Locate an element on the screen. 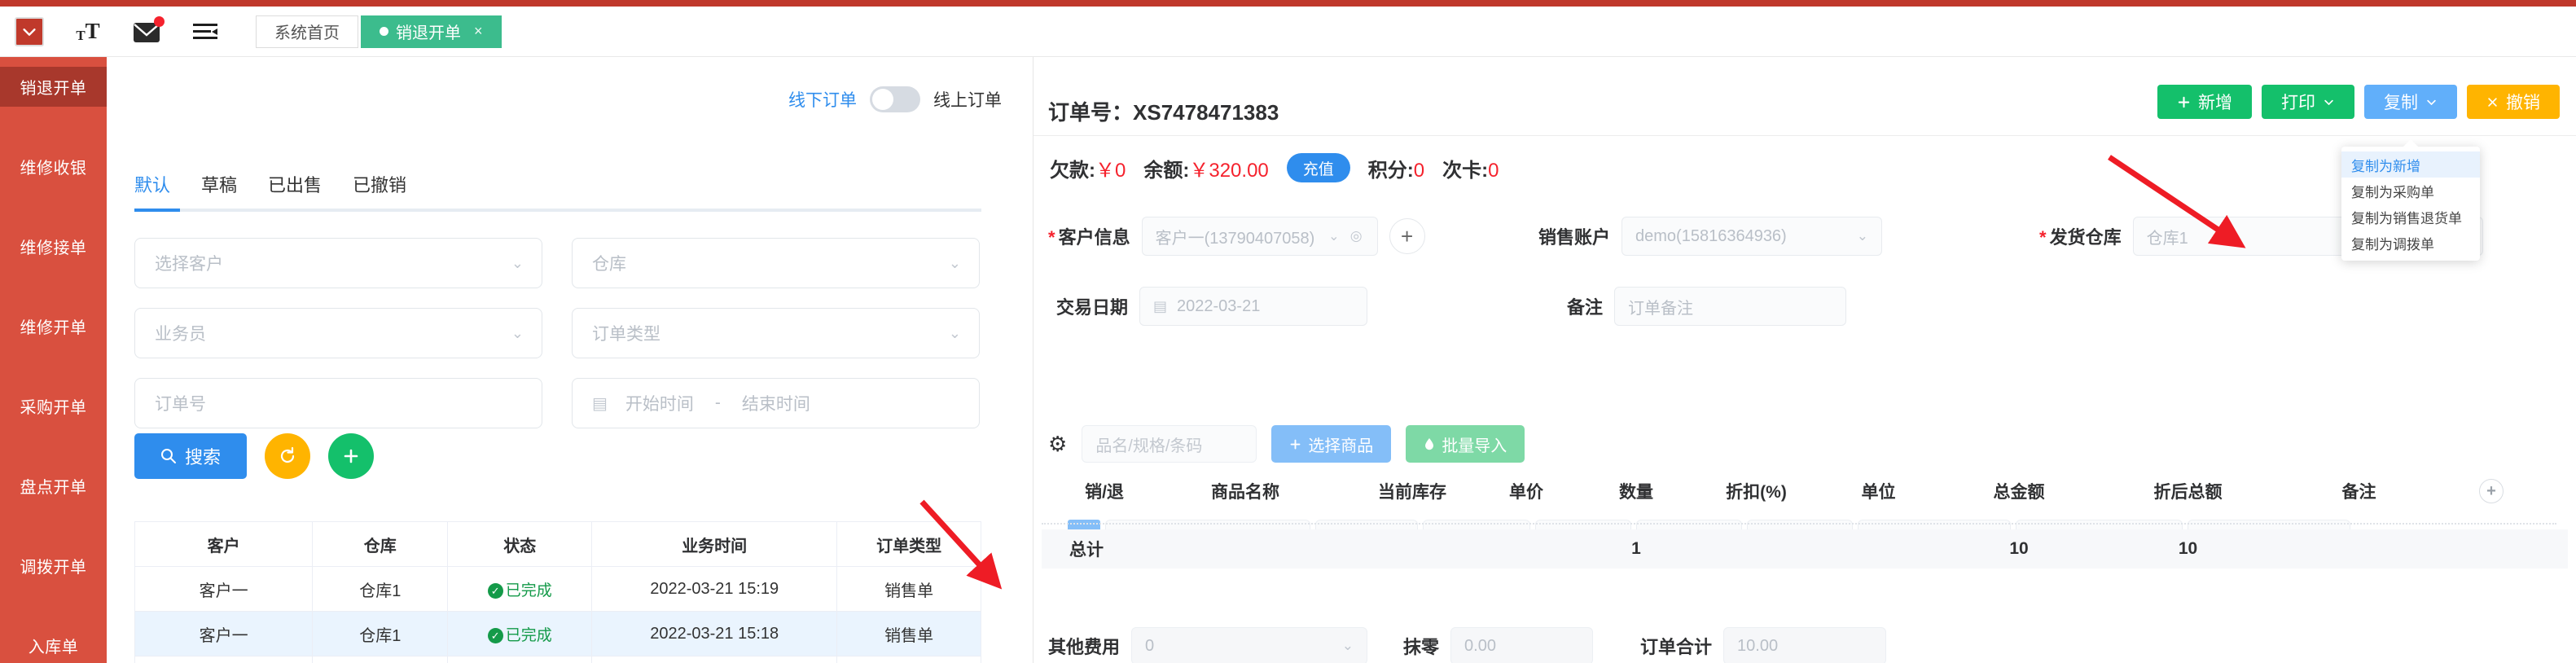  print-button: 打印 is located at coordinates (2308, 102).